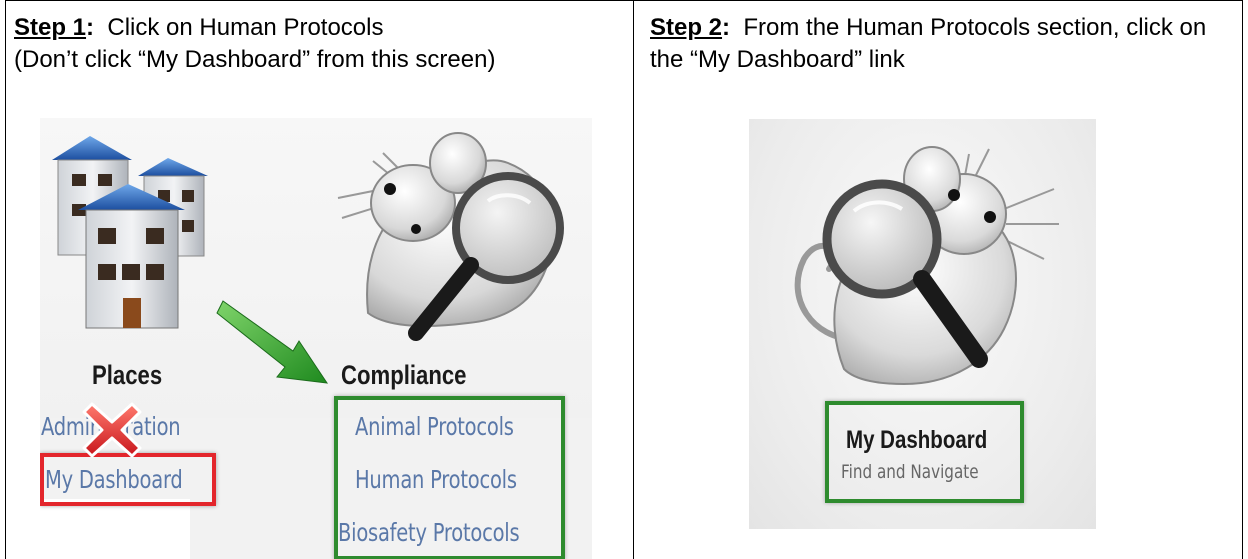  I want to click on green-highlight-box, so click(449, 477).